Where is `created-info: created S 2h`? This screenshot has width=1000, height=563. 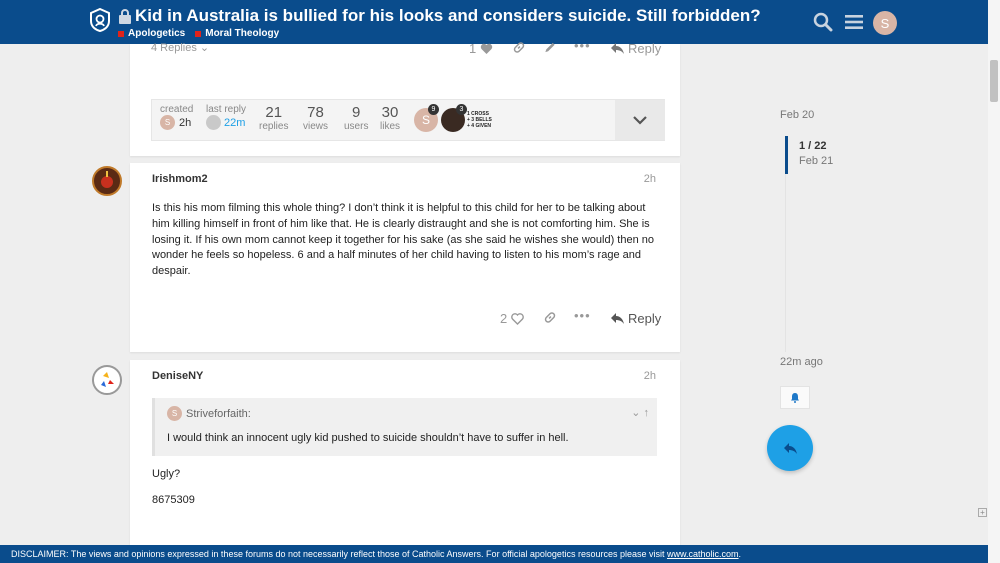
created-info: created S 2h is located at coordinates (176, 117).